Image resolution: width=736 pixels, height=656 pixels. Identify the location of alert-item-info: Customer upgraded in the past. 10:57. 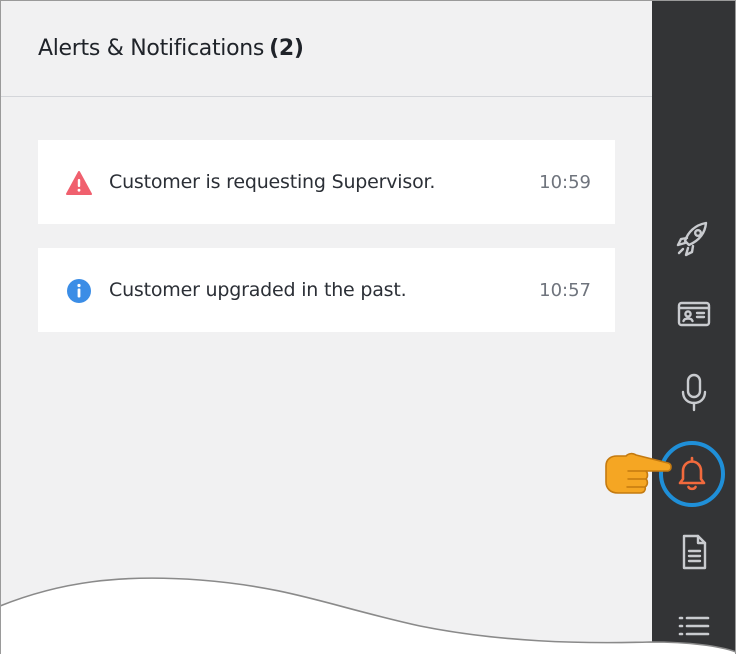
(326, 290).